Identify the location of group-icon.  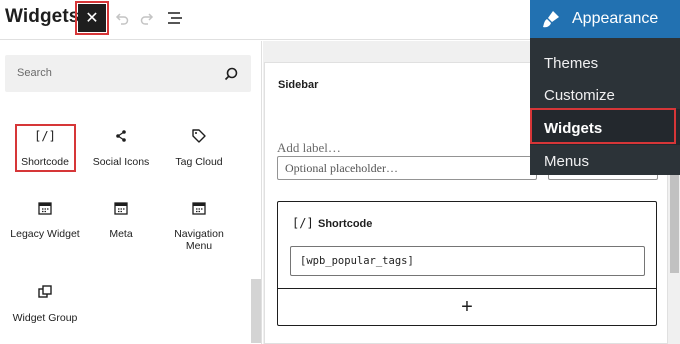
(45, 291).